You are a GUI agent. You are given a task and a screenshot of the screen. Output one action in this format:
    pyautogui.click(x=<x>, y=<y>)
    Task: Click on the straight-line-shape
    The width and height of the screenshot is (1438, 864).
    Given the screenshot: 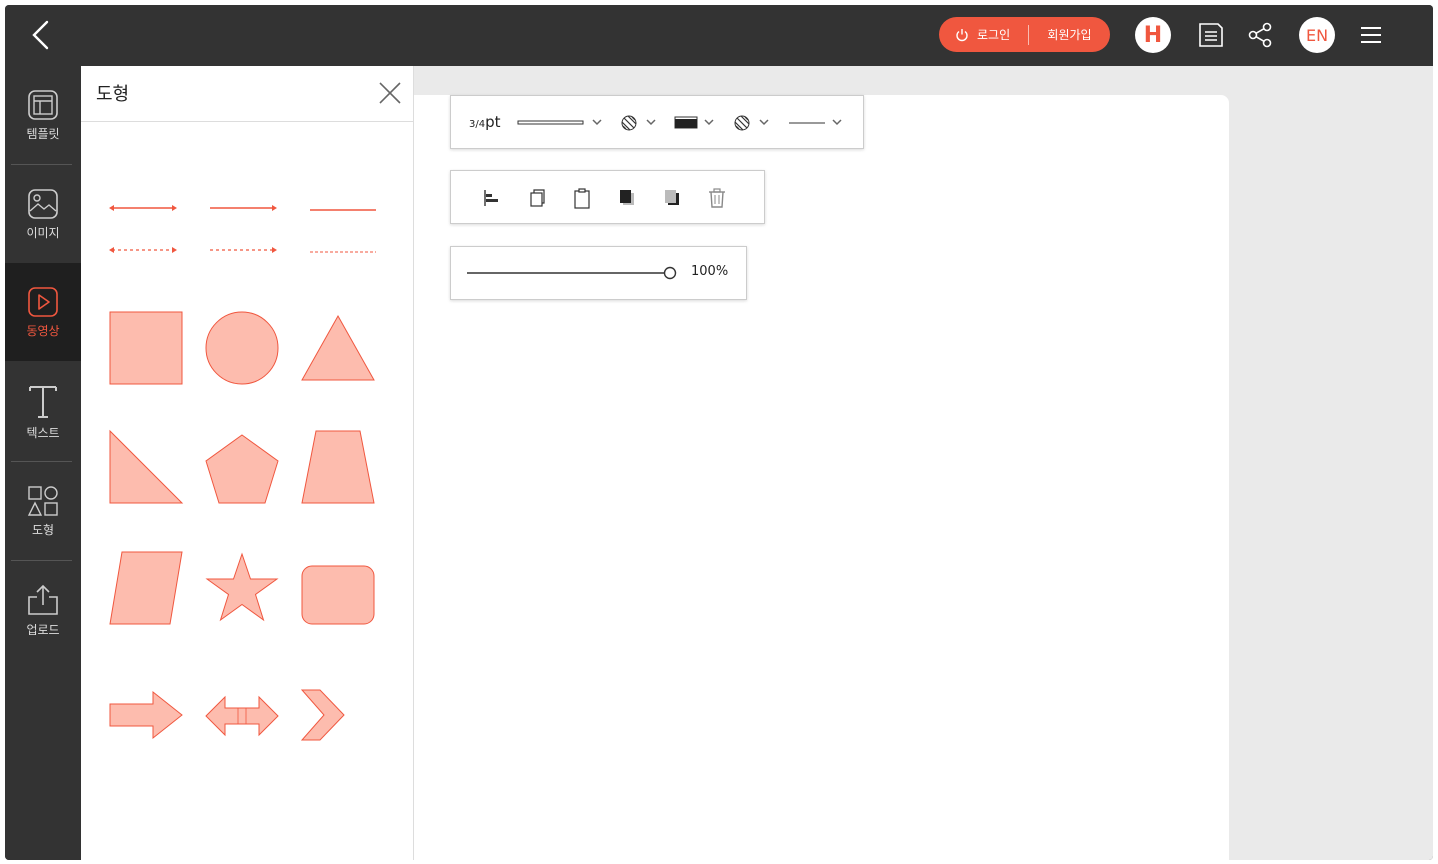 What is the action you would take?
    pyautogui.click(x=343, y=210)
    